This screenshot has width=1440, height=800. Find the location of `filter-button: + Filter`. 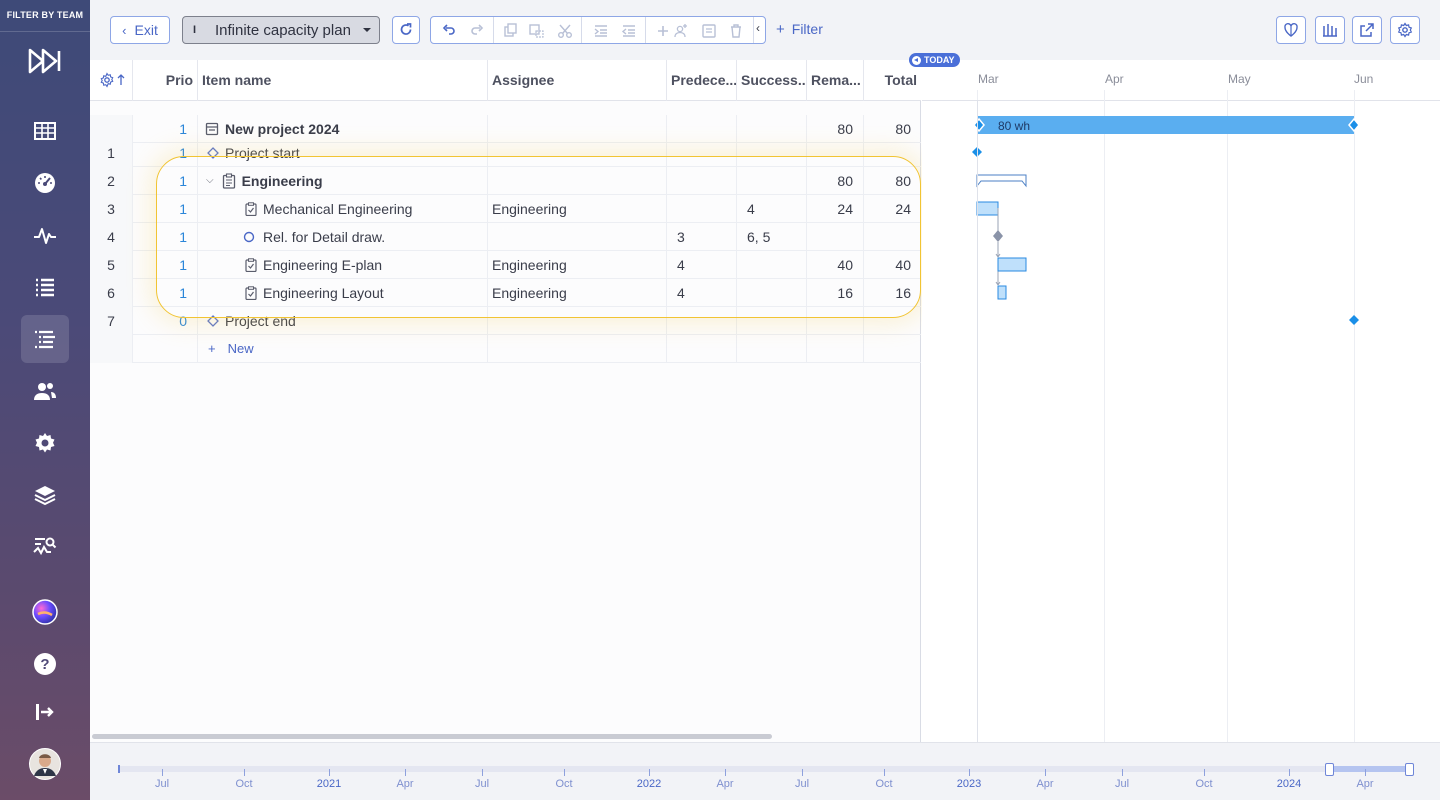

filter-button: + Filter is located at coordinates (799, 29).